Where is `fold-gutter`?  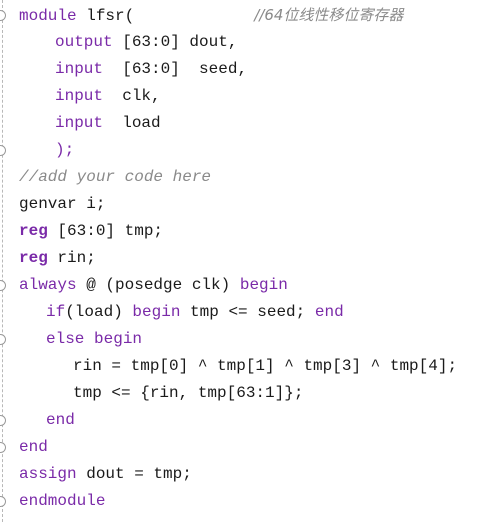 fold-gutter is located at coordinates (7, 261).